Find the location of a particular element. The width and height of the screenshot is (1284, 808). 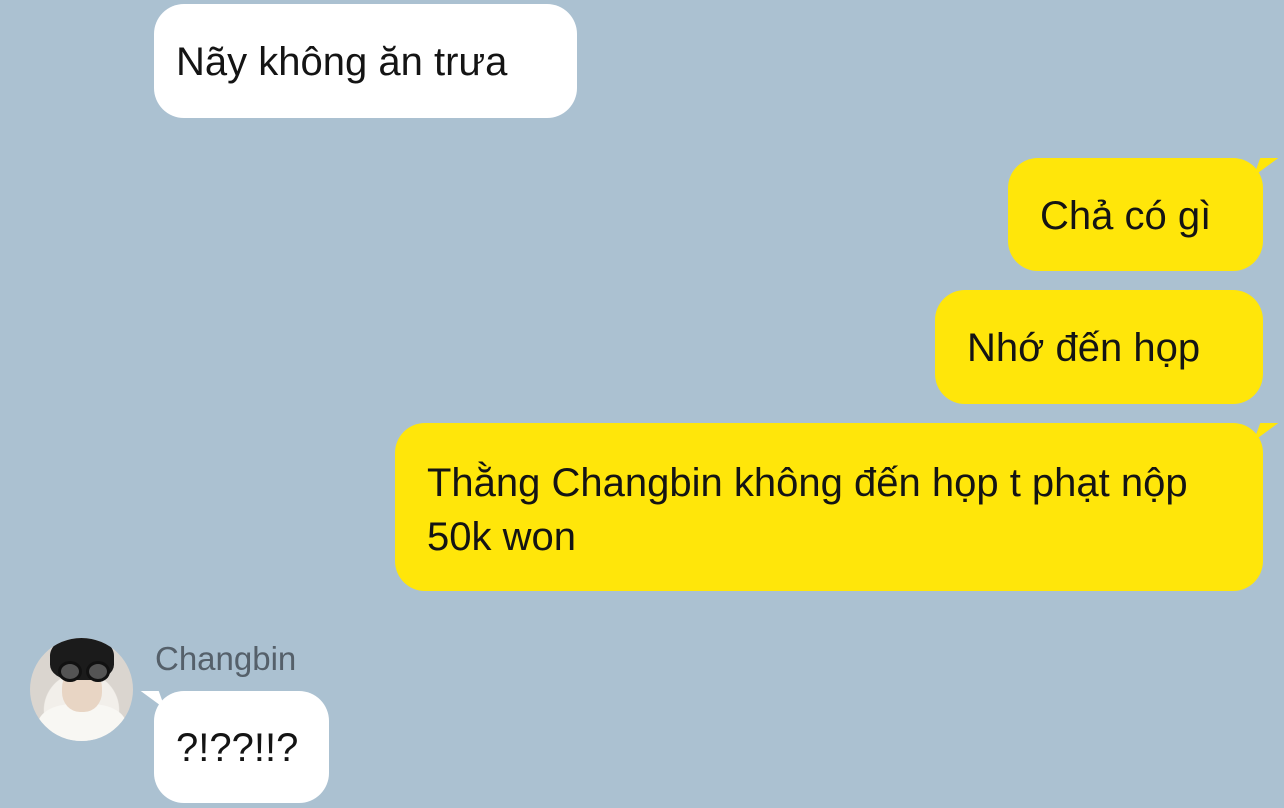

message-bubble-incoming: Nãy không ăn trưa is located at coordinates (365, 61).